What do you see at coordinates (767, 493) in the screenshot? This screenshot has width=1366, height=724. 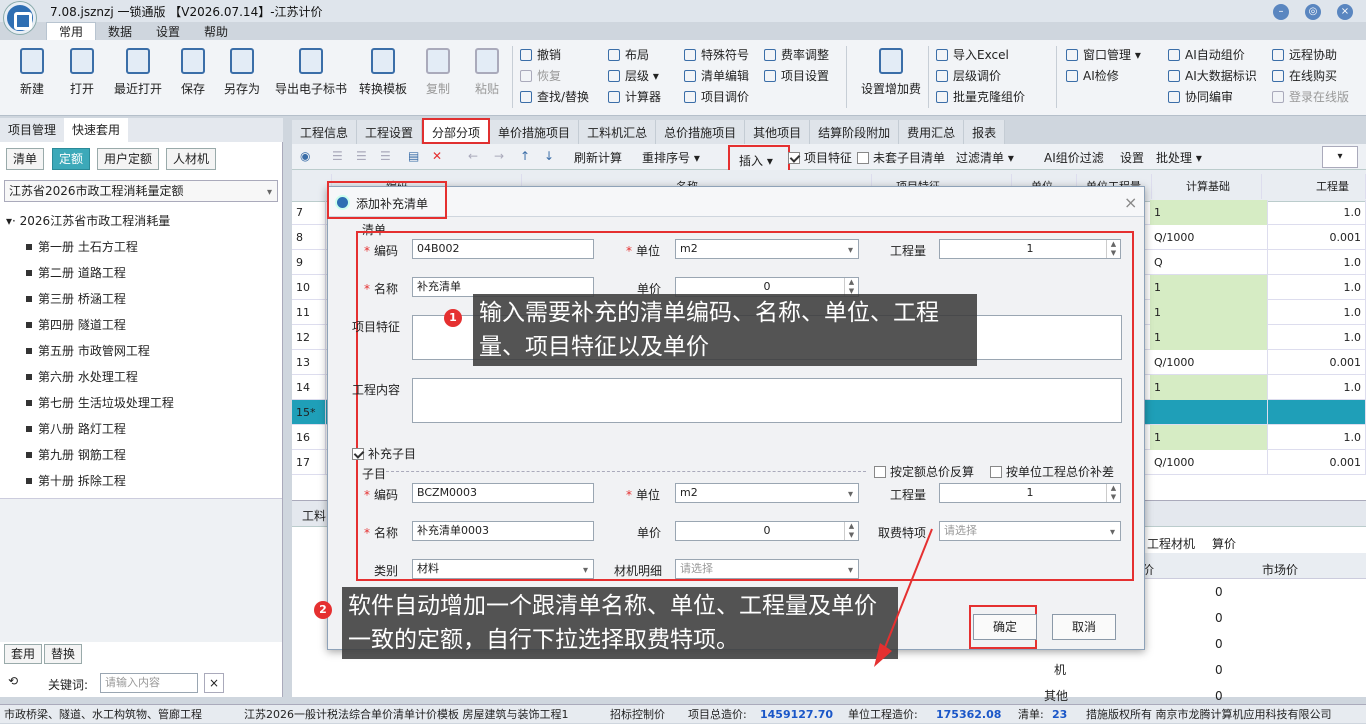 I see `sub-unit-select: m2 ▾` at bounding box center [767, 493].